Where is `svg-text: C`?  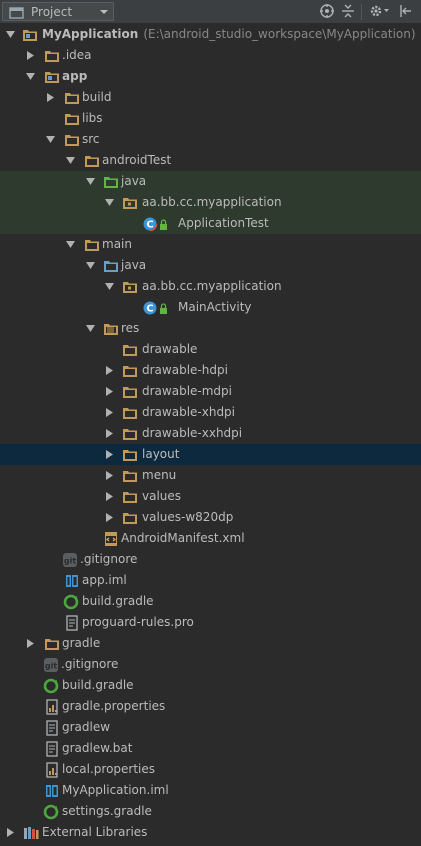
svg-text: C is located at coordinates (149, 309).